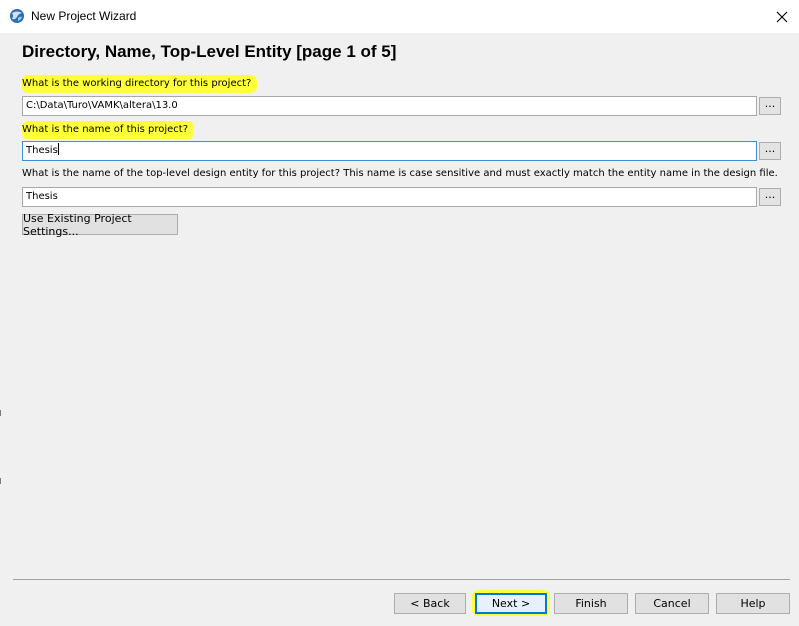 The width and height of the screenshot is (799, 626). What do you see at coordinates (42, 150) in the screenshot?
I see `project-name-value: Thesis` at bounding box center [42, 150].